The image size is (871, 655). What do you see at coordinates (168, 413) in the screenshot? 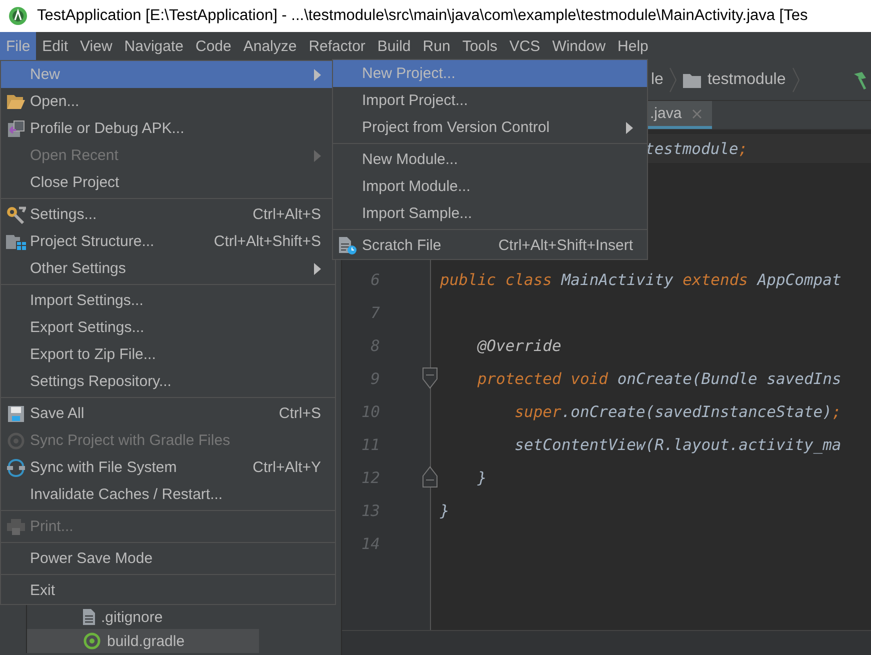
I see `menu-item: Save All Ctrl+S` at bounding box center [168, 413].